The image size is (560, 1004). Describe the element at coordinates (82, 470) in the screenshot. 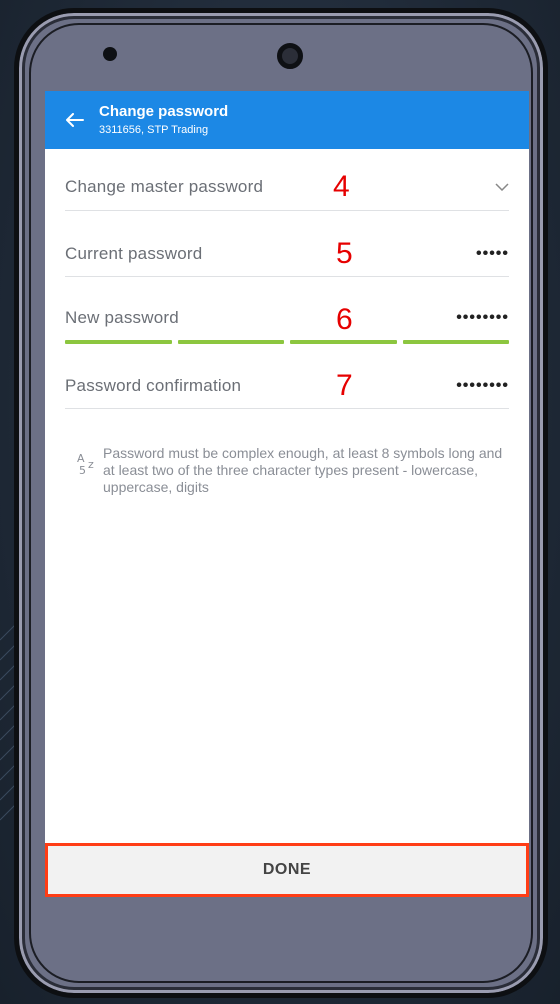

I see `svg-text: 5` at that location.